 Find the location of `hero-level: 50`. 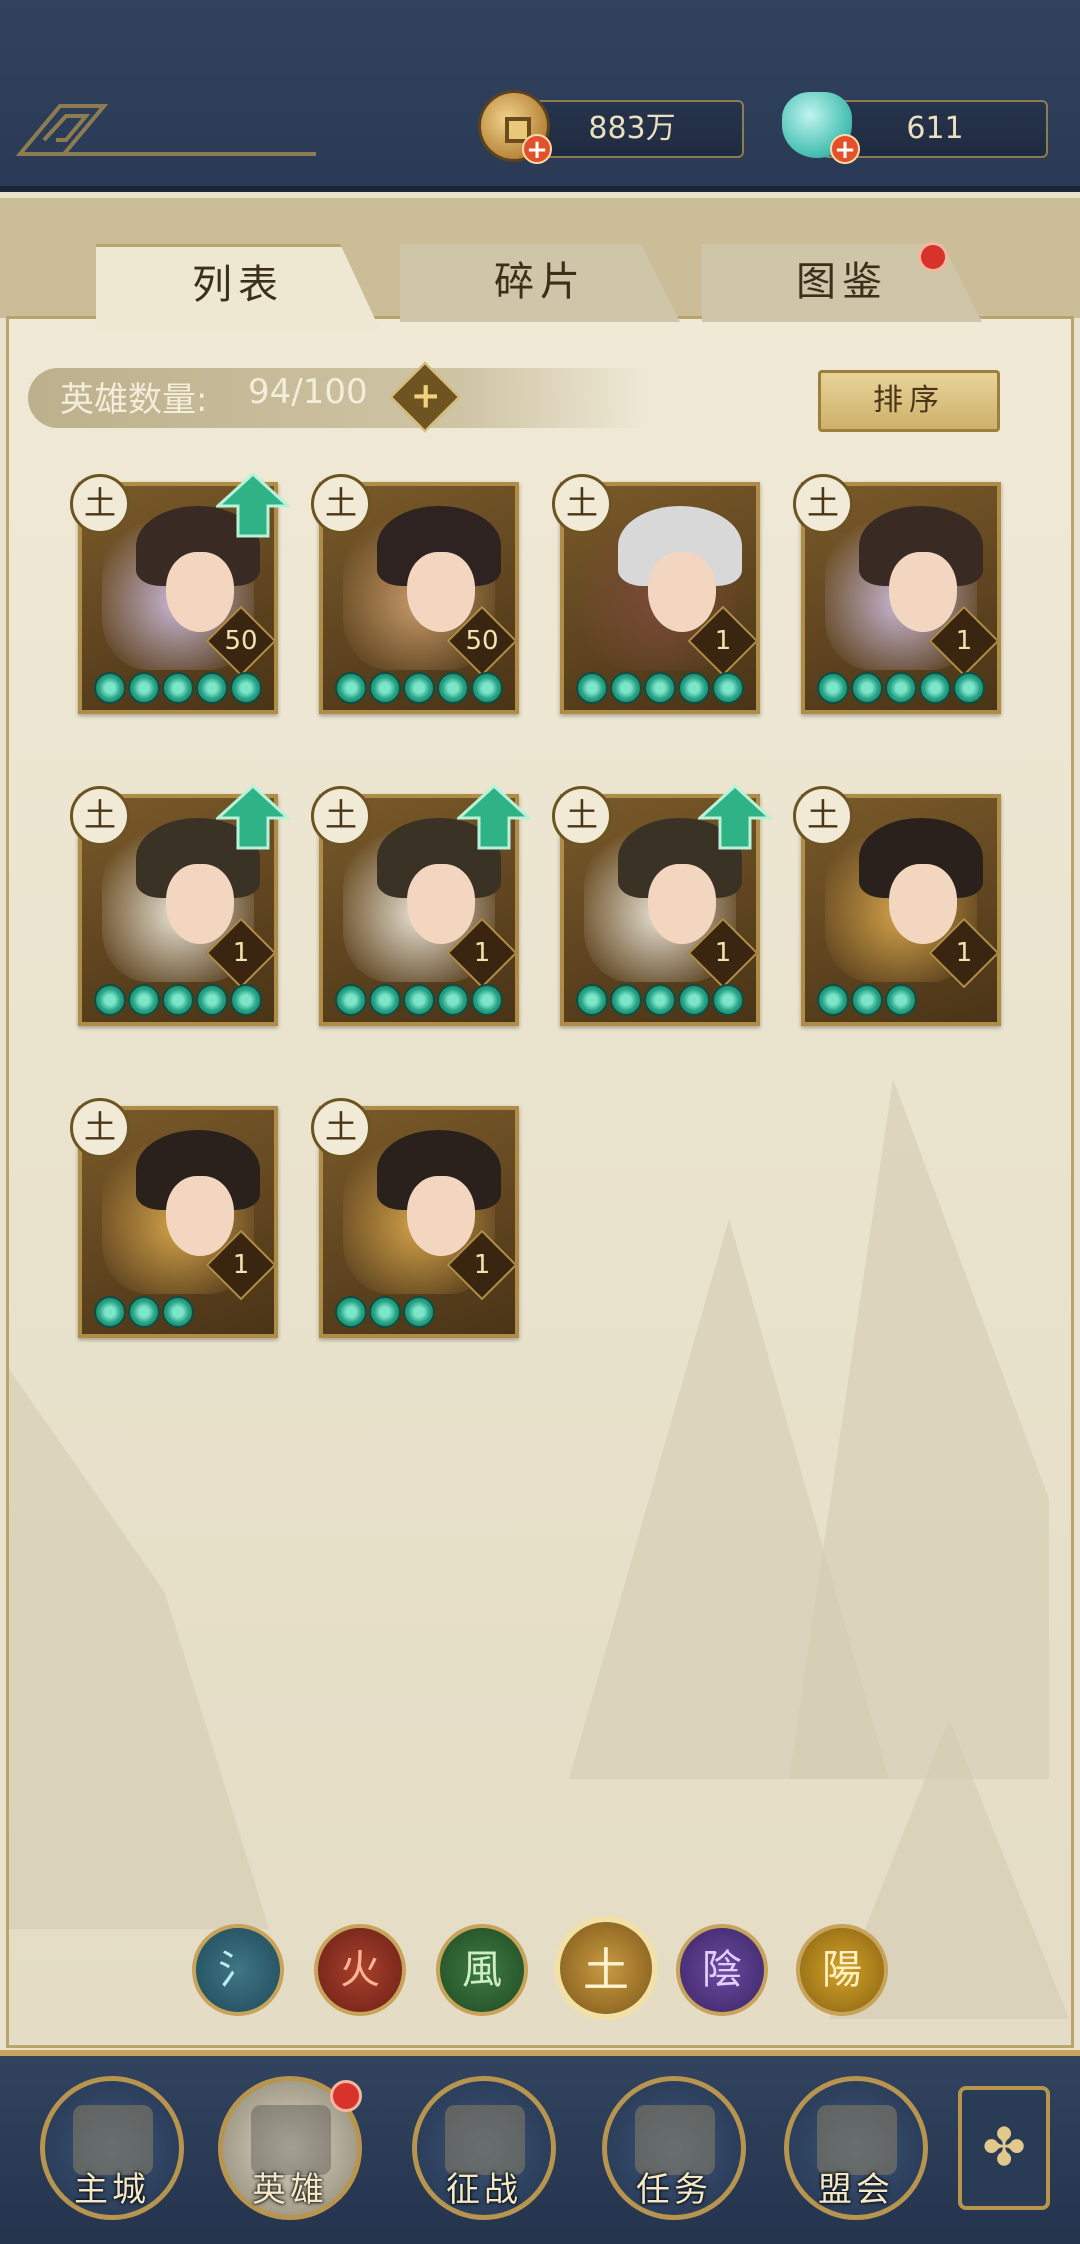

hero-level: 50 is located at coordinates (482, 641).